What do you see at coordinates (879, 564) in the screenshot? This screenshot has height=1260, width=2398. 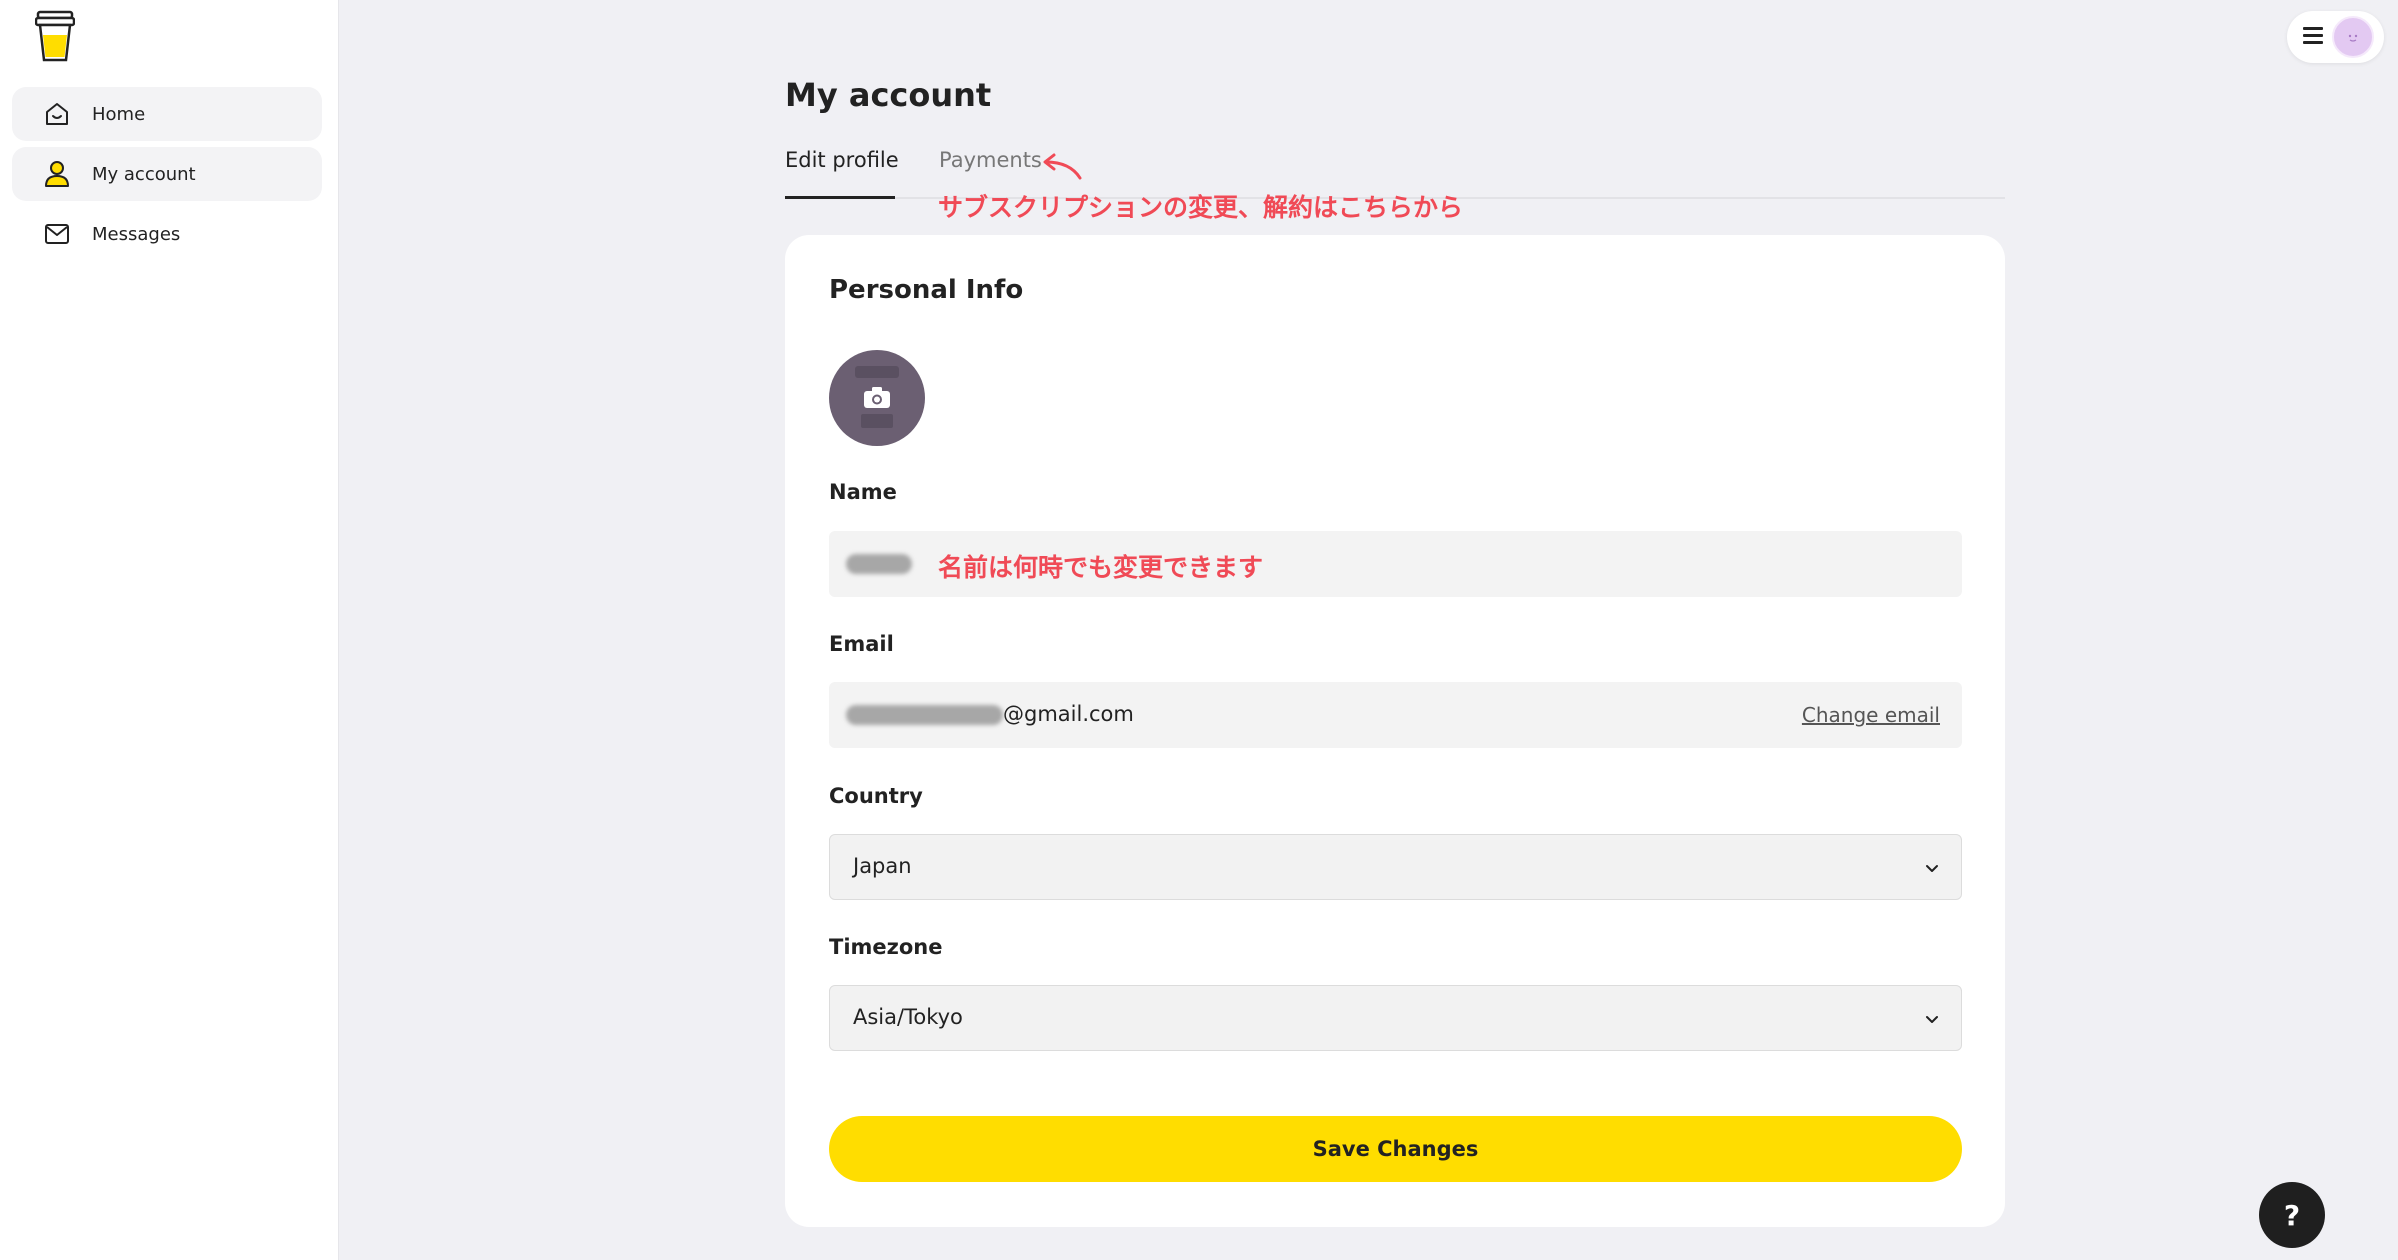 I see `redacted-name` at bounding box center [879, 564].